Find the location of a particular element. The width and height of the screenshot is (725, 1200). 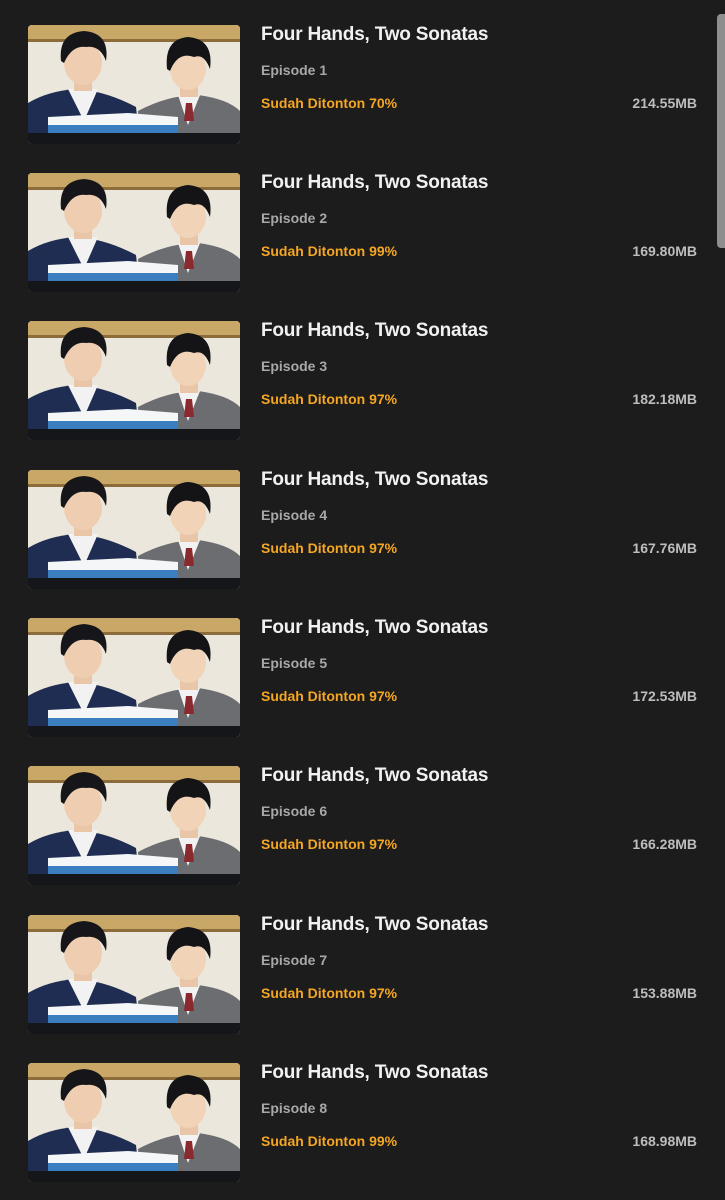

episode-number: Episode 1 is located at coordinates (294, 70).